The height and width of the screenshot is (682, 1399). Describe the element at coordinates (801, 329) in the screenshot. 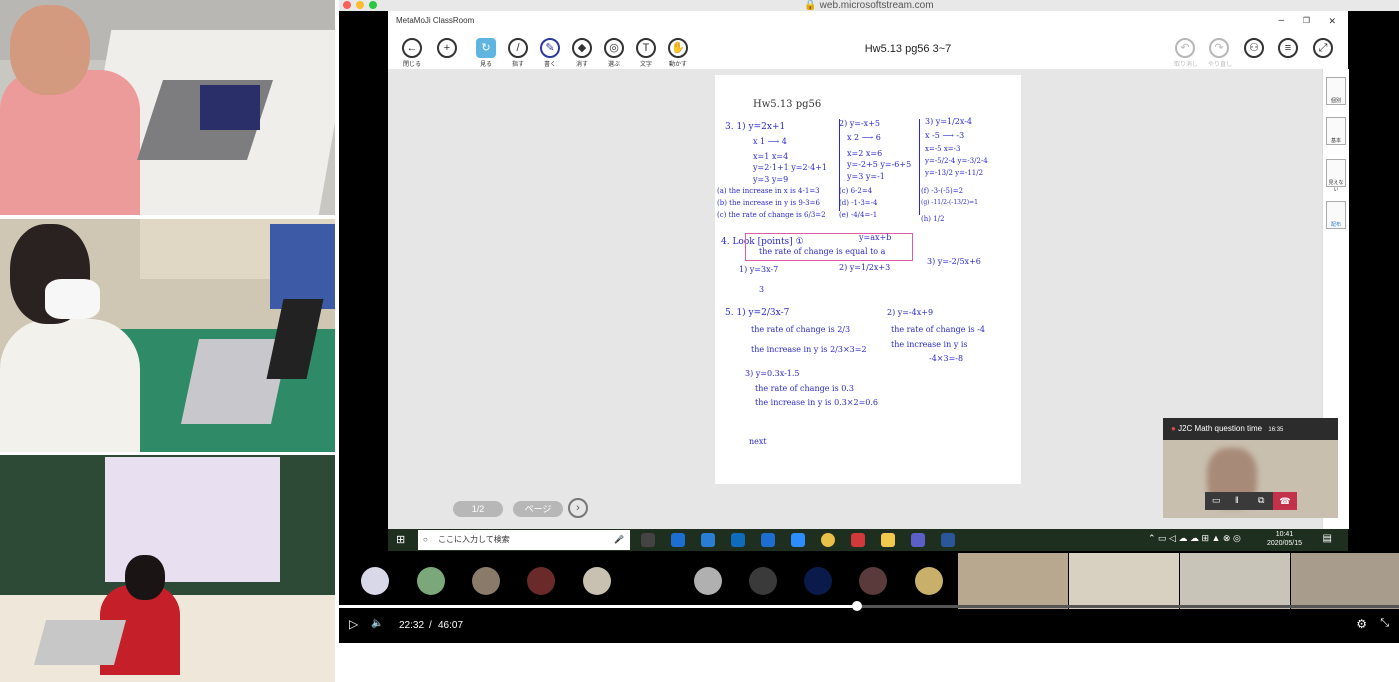

I see `hw-line: the rate of change is 2/3` at that location.